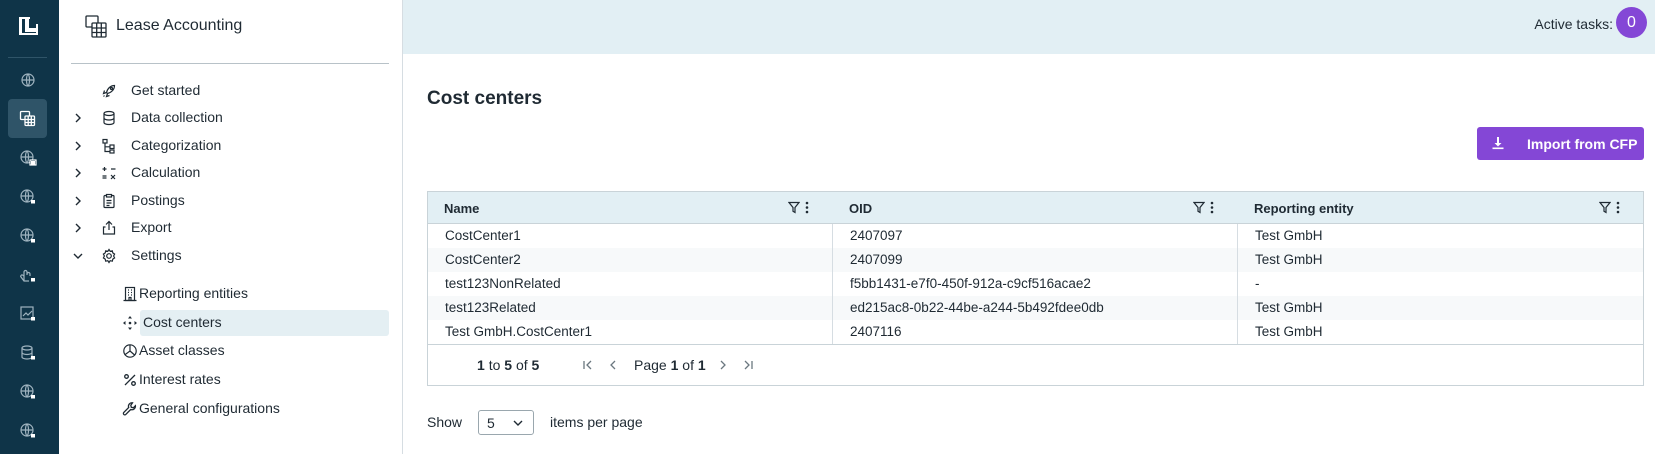 This screenshot has width=1655, height=454. Describe the element at coordinates (1573, 24) in the screenshot. I see `active-tasks-label: Active tasks:` at that location.